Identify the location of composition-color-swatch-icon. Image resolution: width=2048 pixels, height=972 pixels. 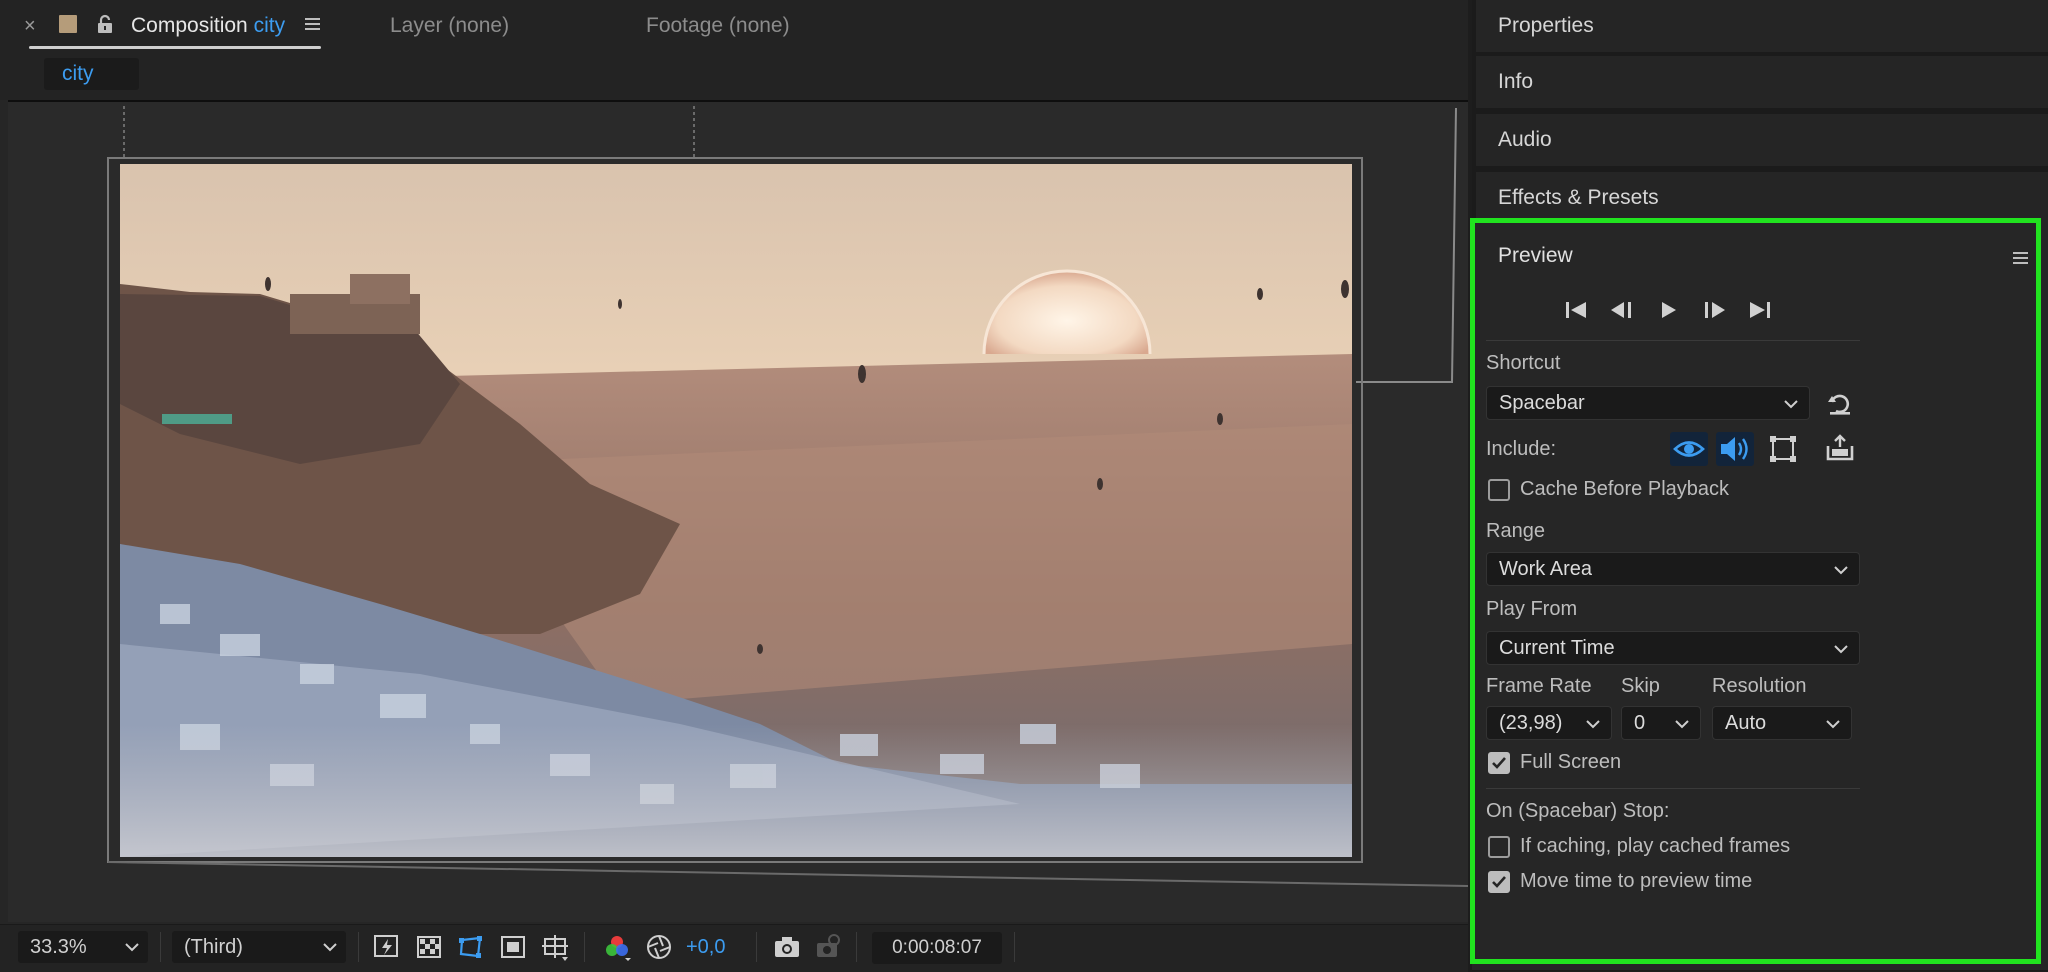
(68, 24).